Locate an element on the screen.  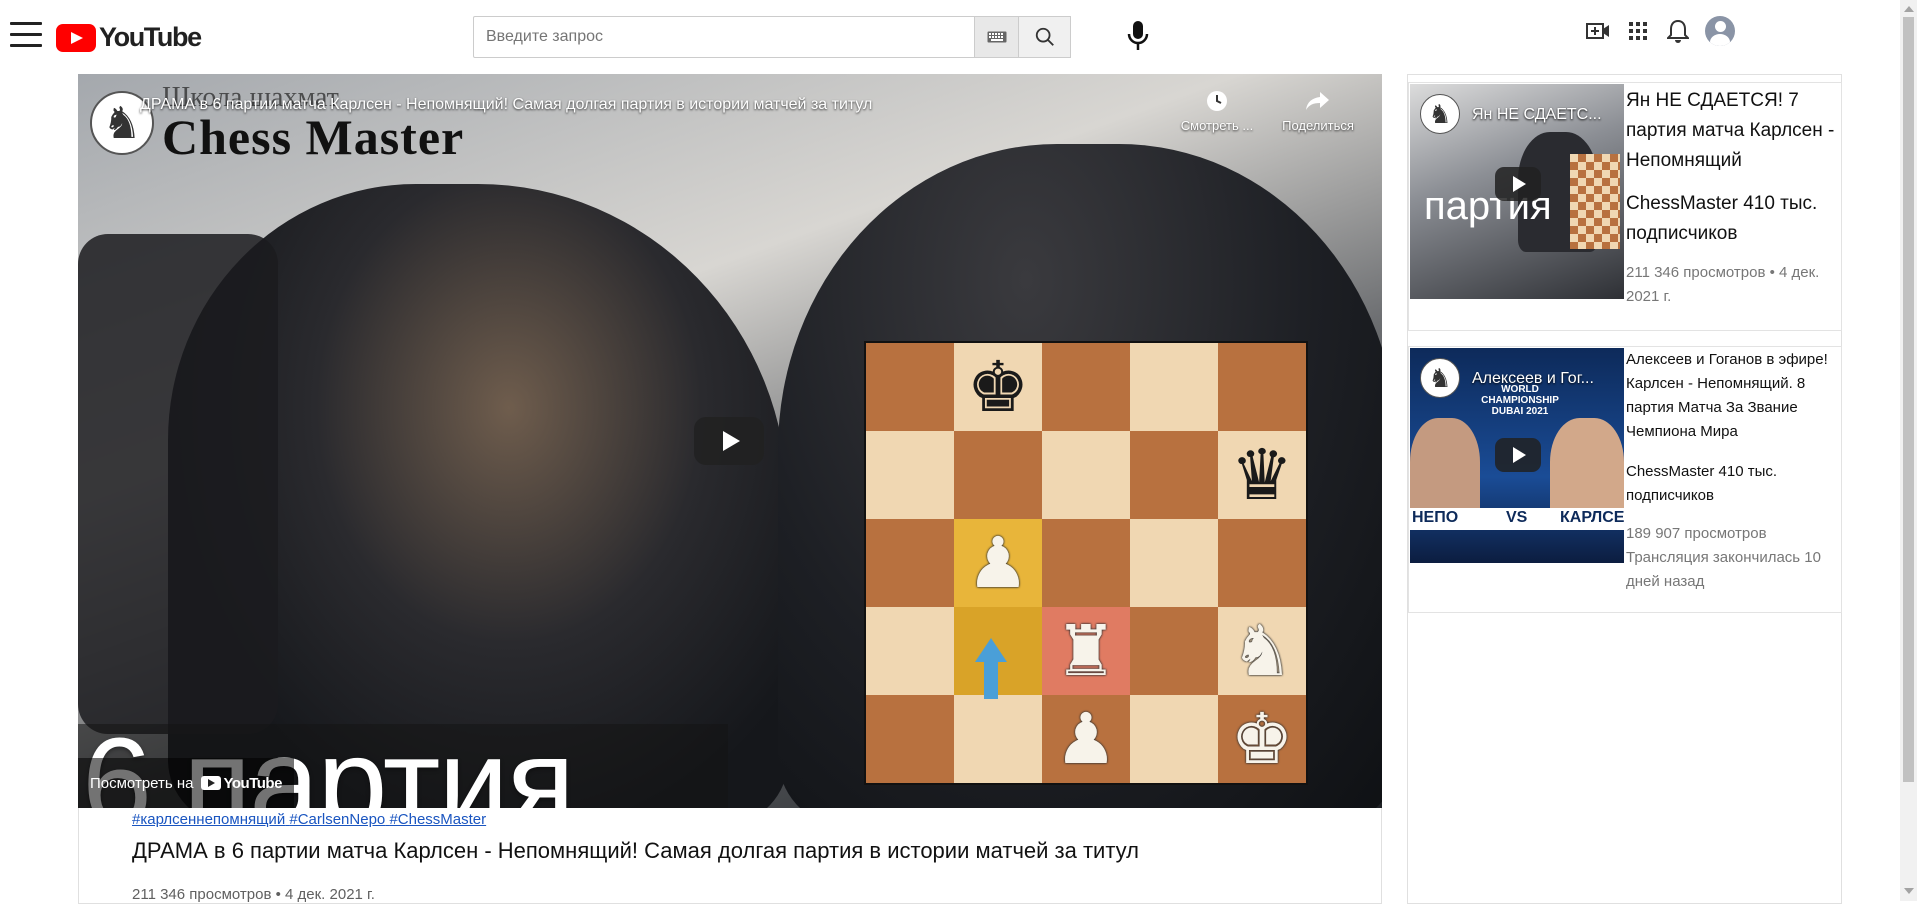
notifications-bell-icon is located at coordinates (1678, 31).